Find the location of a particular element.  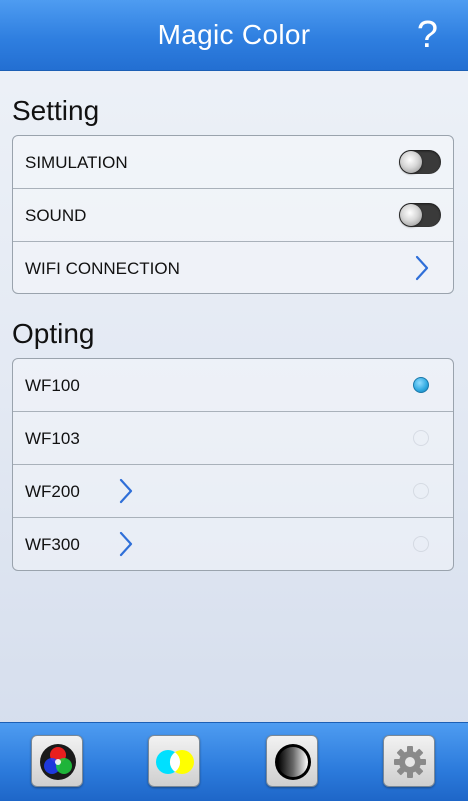

rgb-color-wheel-icon is located at coordinates (58, 762).